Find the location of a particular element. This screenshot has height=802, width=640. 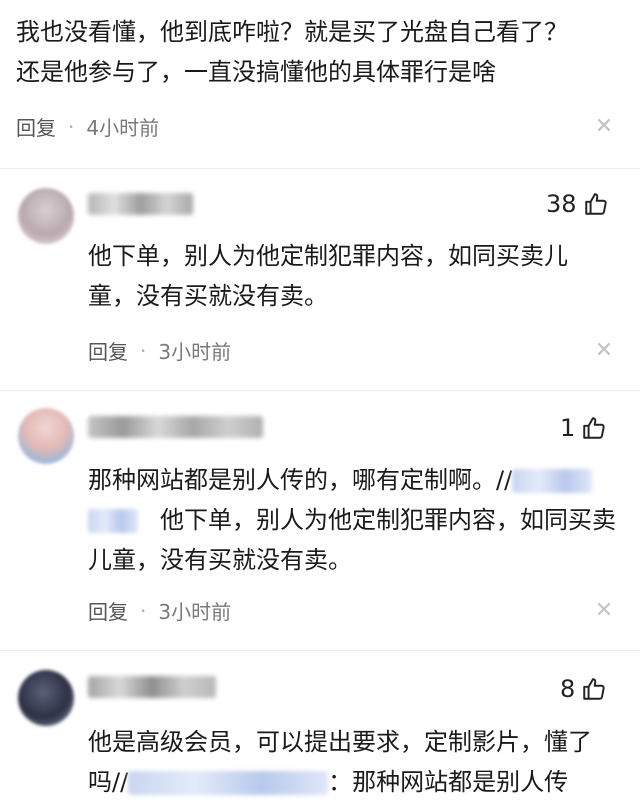

like-button: 8 is located at coordinates (583, 689).